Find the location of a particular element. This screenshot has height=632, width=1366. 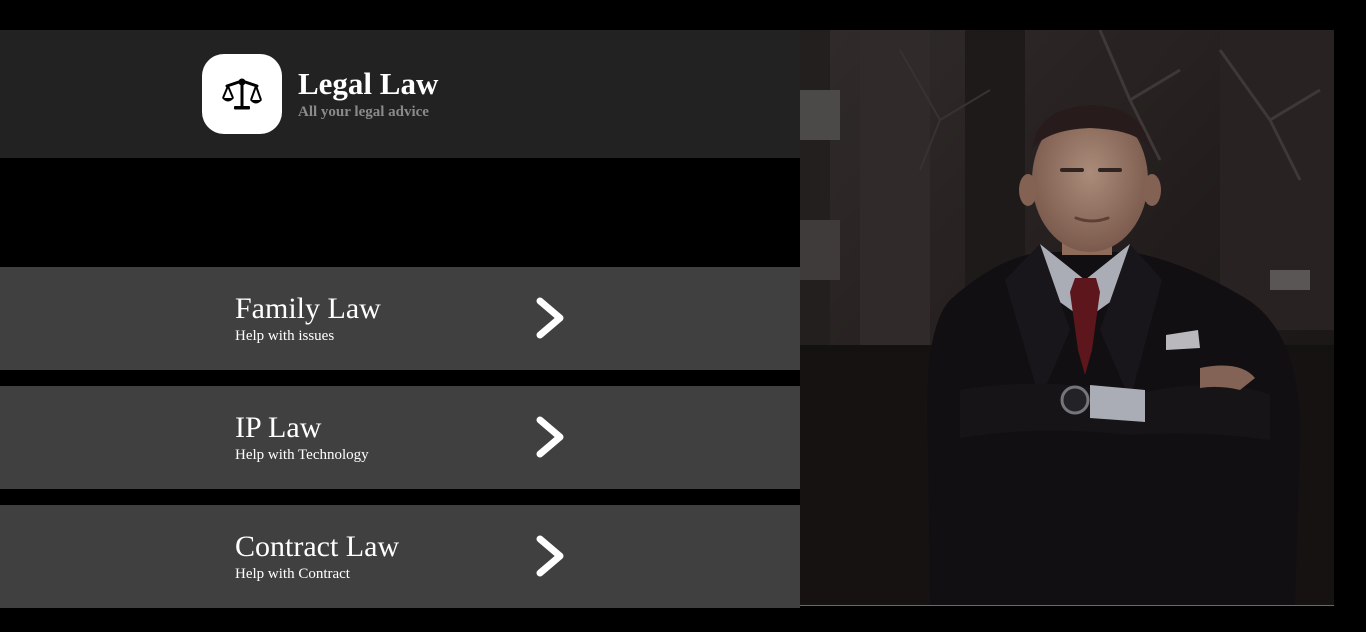

service-description: Help with Contract is located at coordinates (292, 574).